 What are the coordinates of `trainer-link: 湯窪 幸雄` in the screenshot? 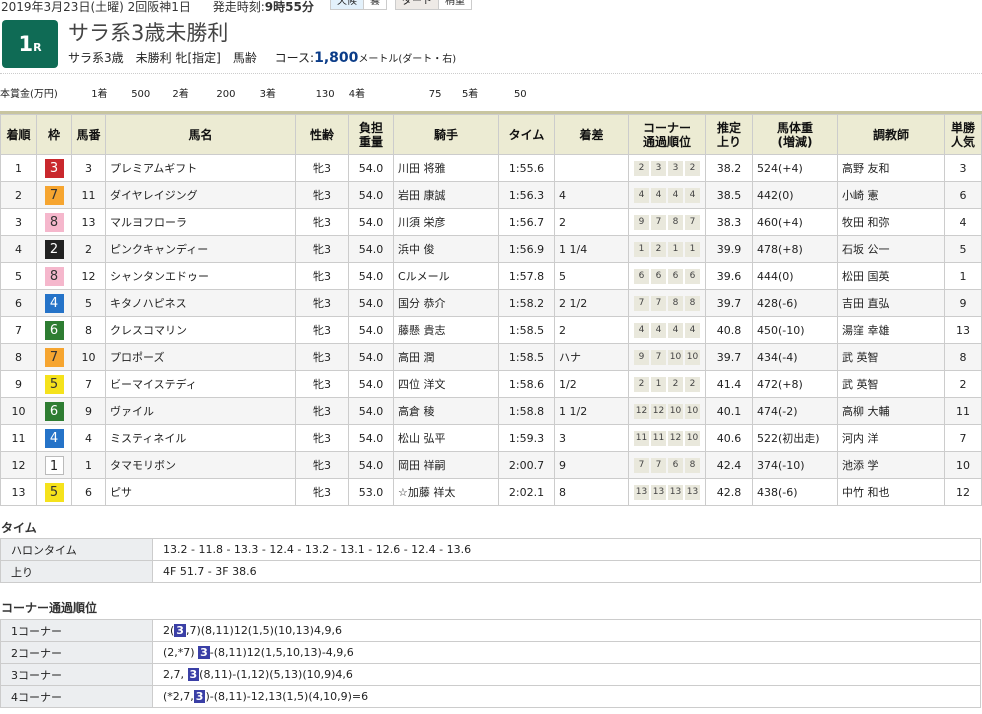 It's located at (891, 330).